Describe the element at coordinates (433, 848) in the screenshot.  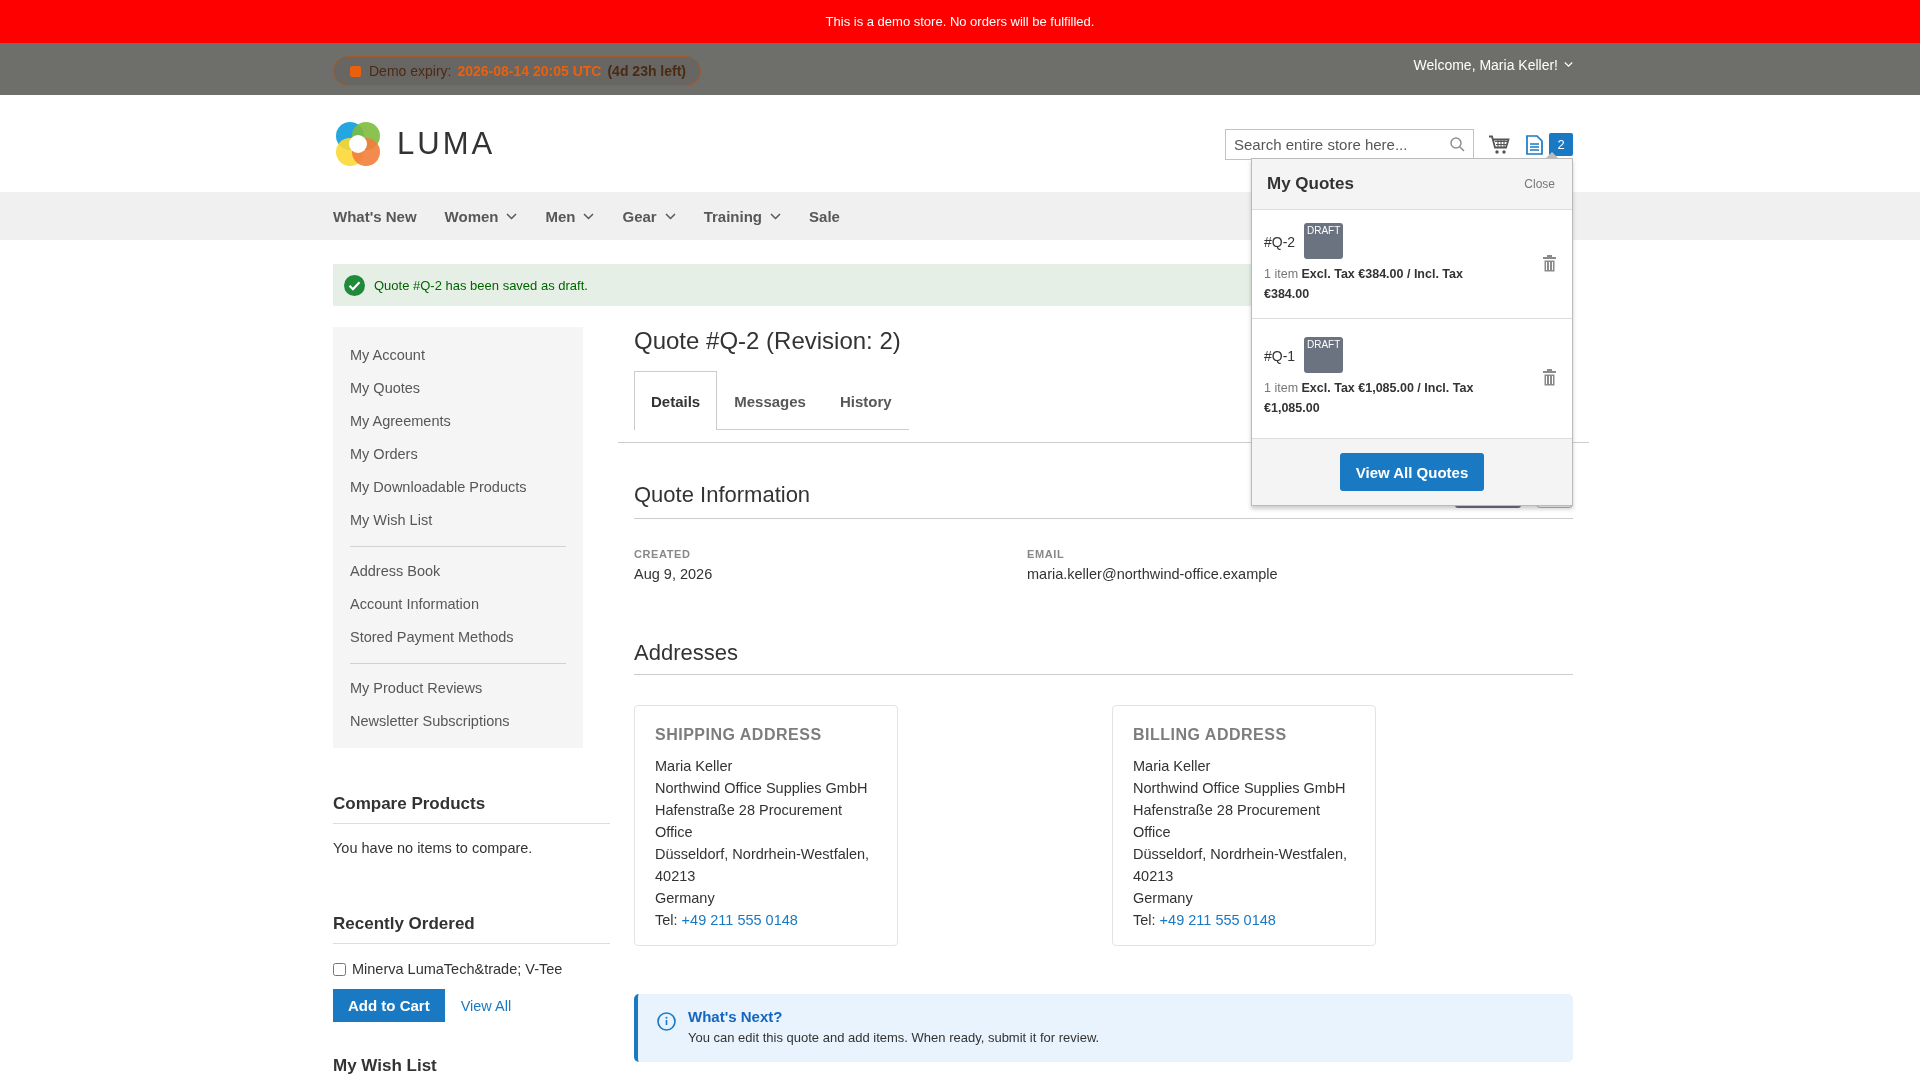
I see `empty-text: You have no items to compare.` at that location.